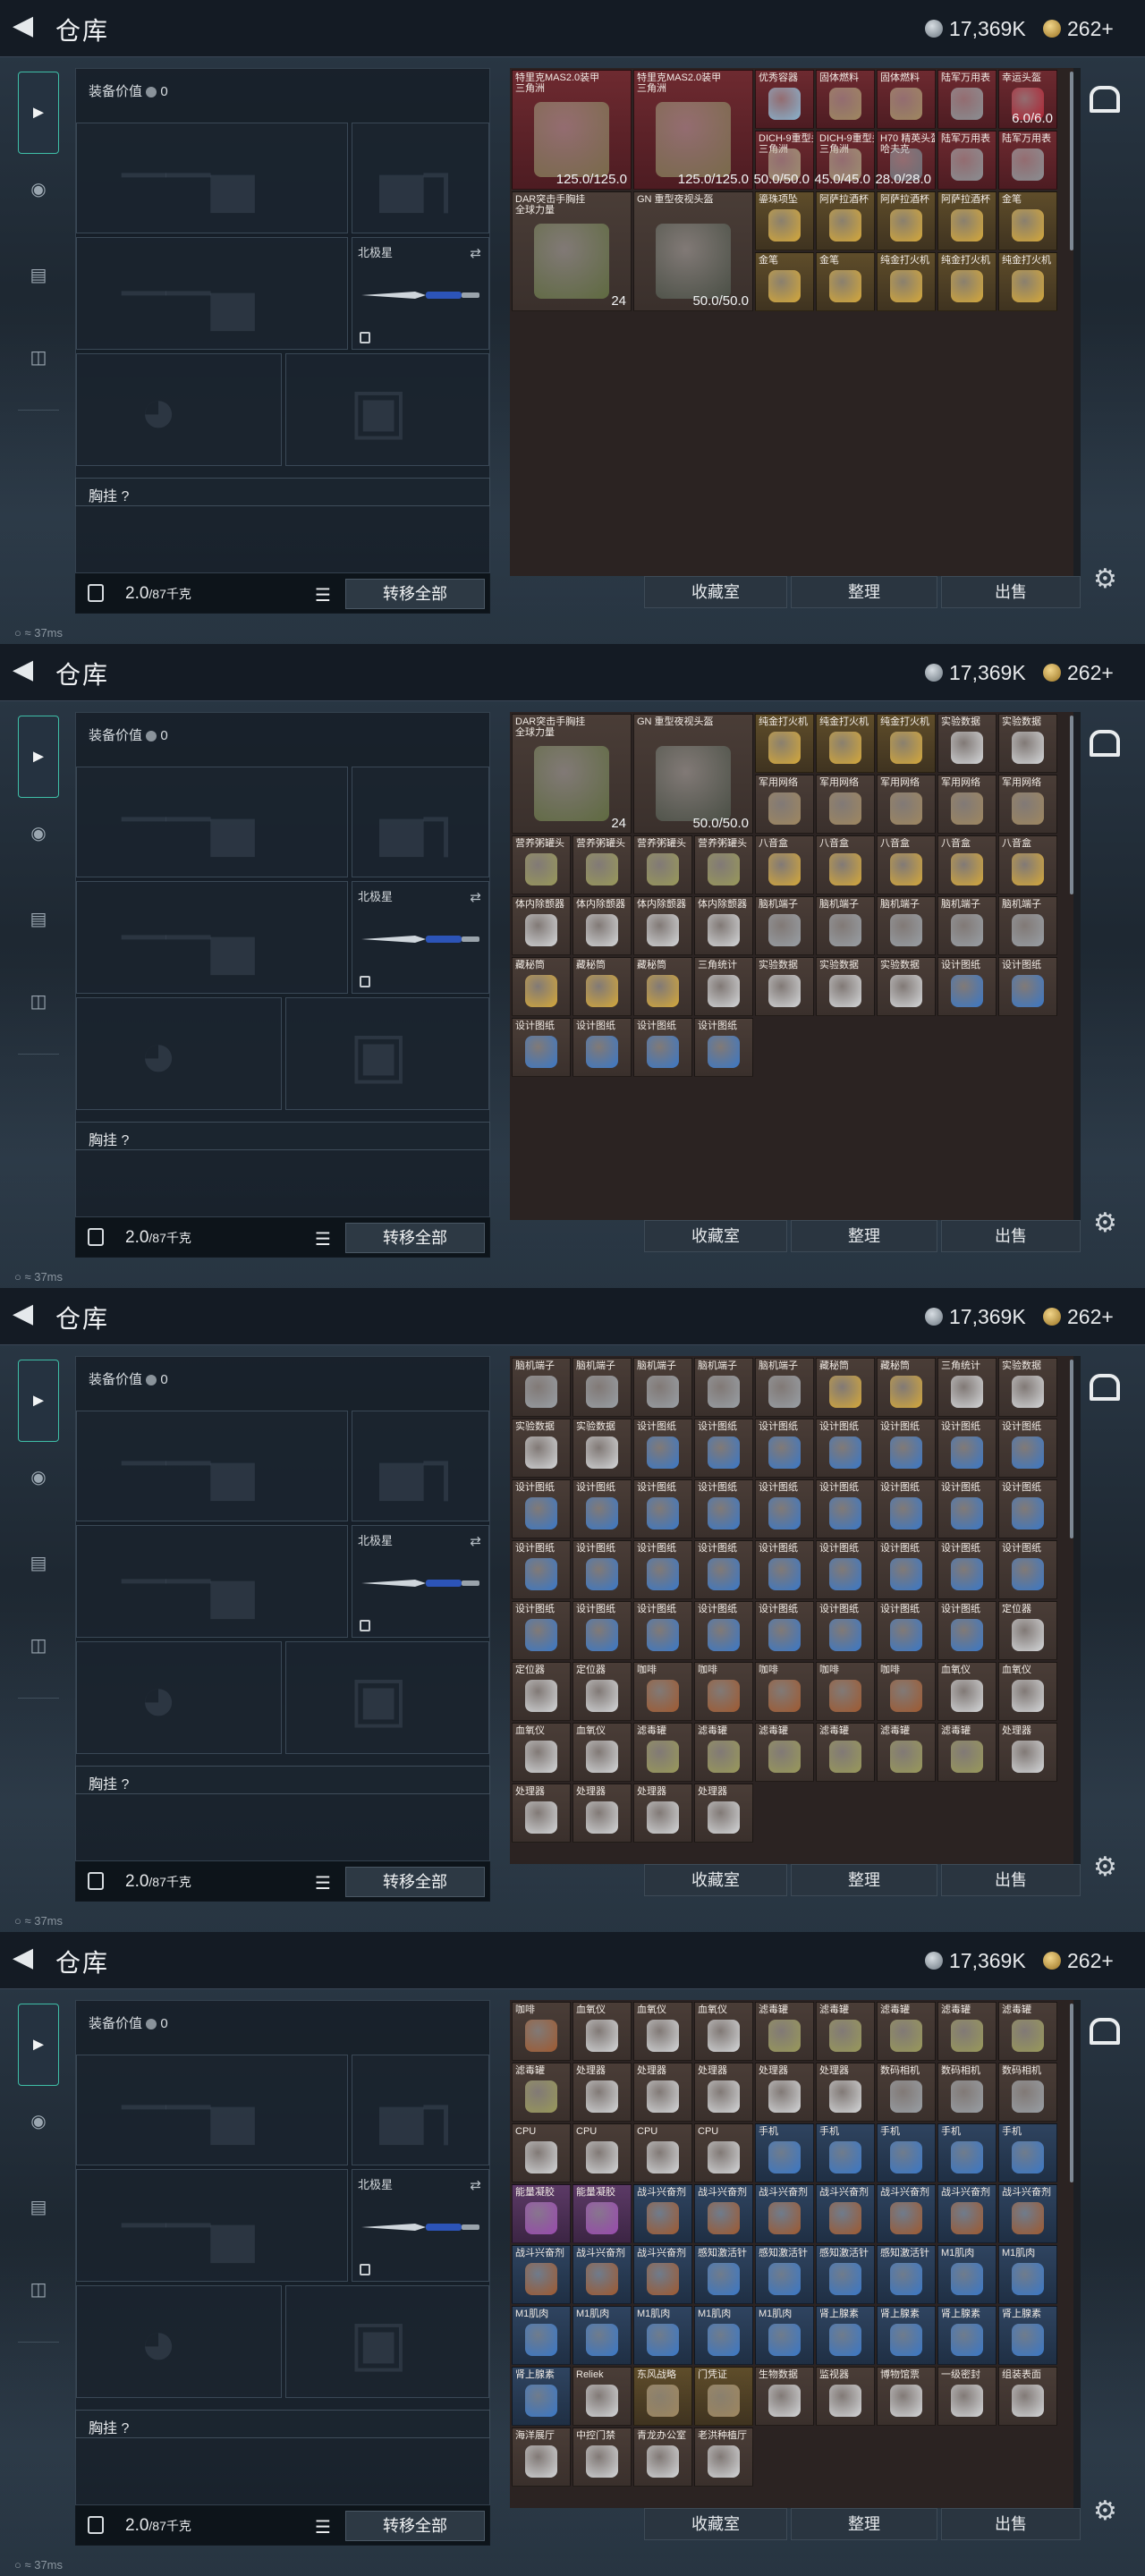  Describe the element at coordinates (27, 671) in the screenshot. I see `back-arrow-icon: ◀` at that location.